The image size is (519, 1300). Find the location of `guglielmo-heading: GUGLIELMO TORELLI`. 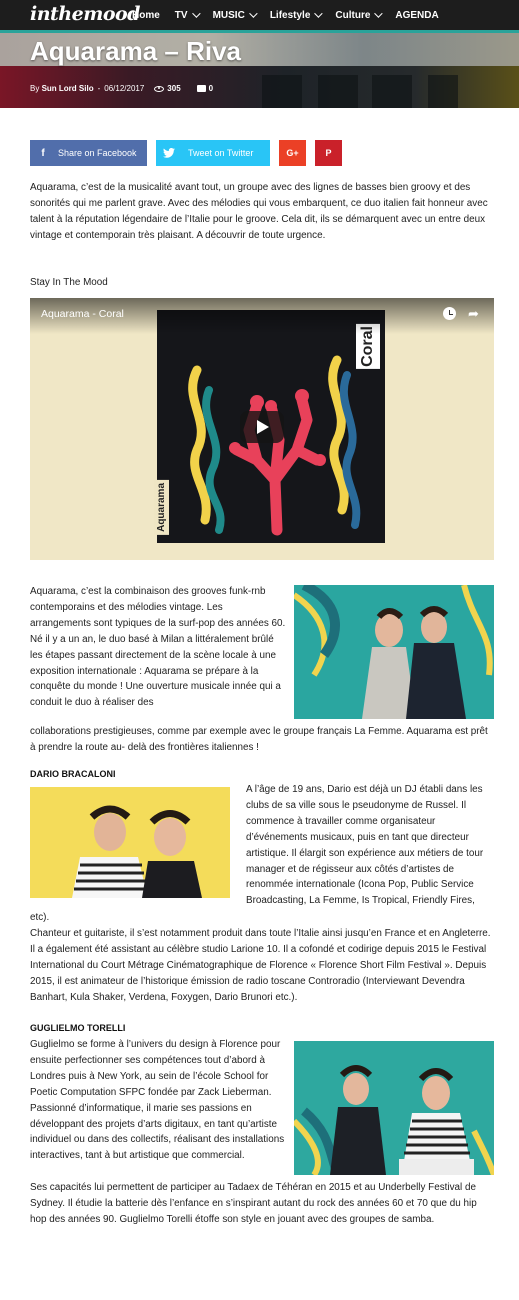

guglielmo-heading: GUGLIELMO TORELLI is located at coordinates (78, 1028).